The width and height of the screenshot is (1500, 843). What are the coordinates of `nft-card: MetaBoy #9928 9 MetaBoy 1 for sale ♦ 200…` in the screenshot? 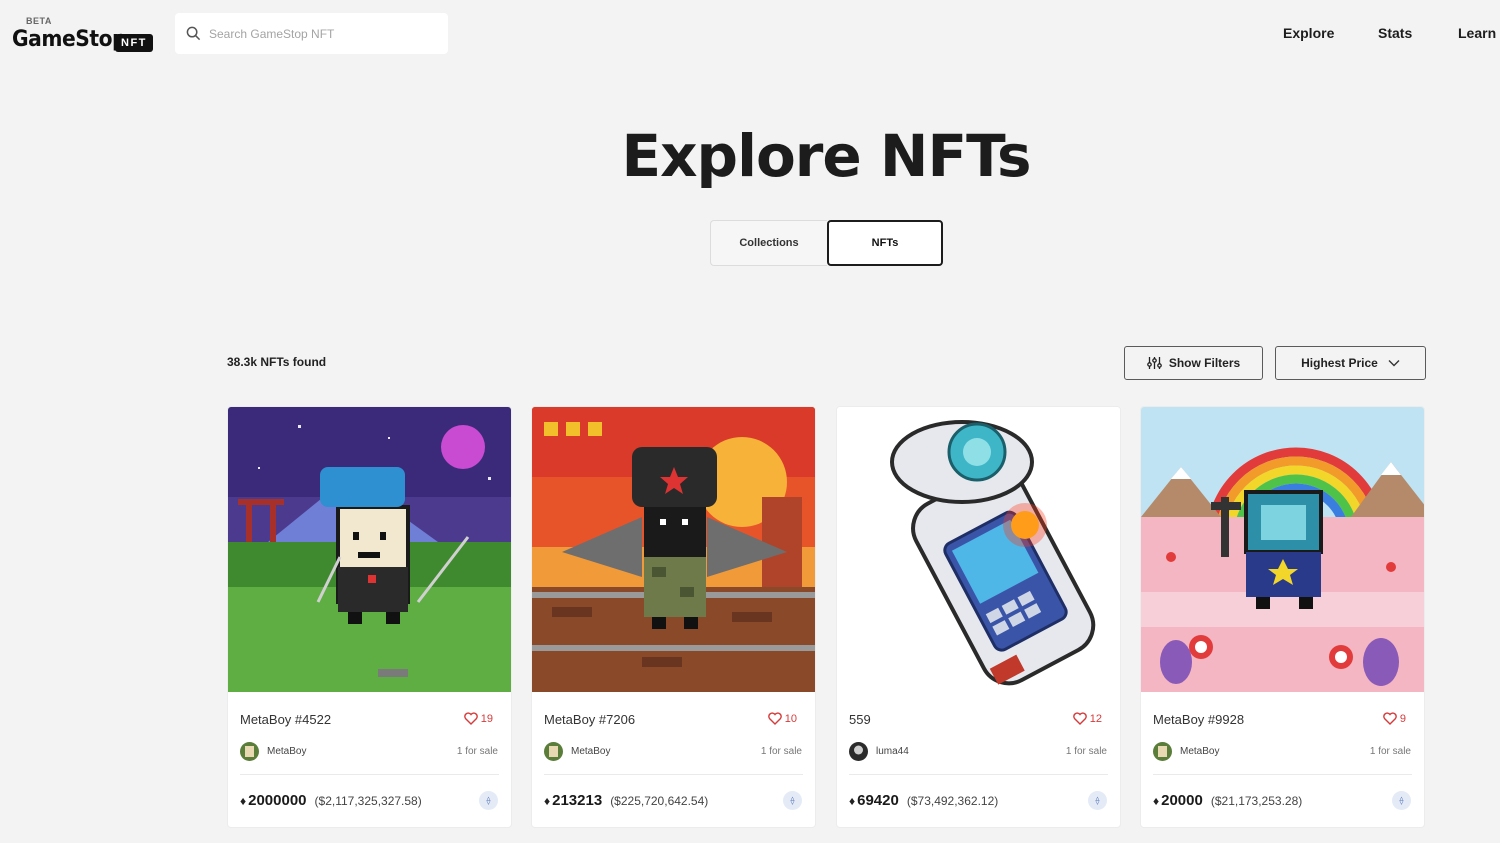 It's located at (1282, 617).